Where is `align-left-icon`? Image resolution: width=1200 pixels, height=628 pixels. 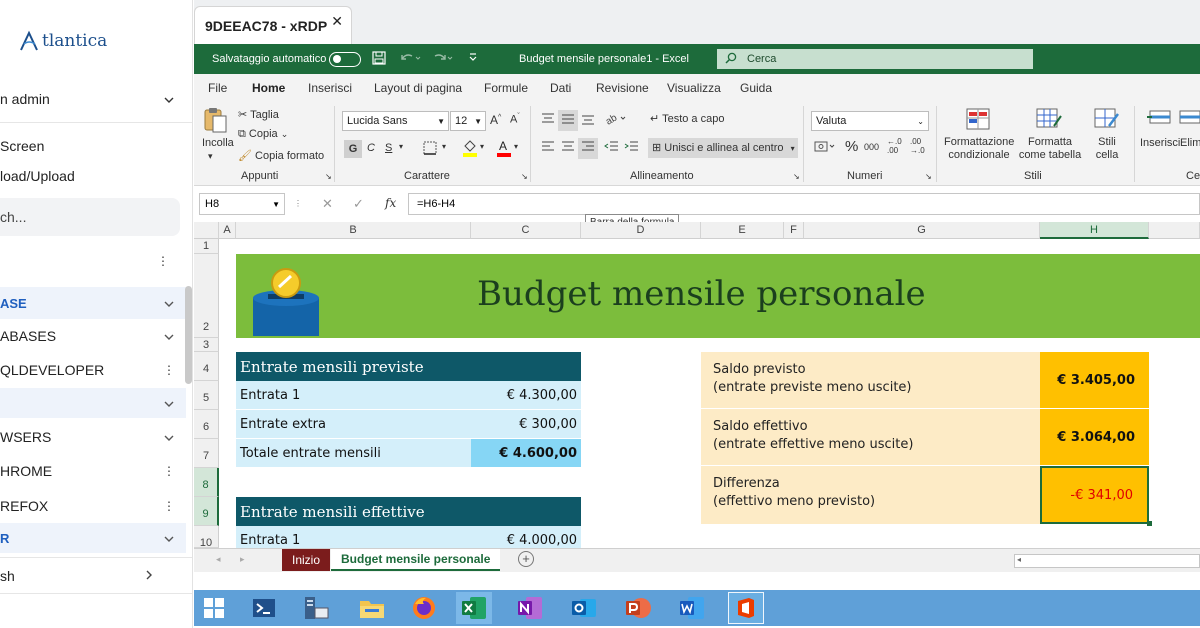
align-left-icon is located at coordinates (548, 148).